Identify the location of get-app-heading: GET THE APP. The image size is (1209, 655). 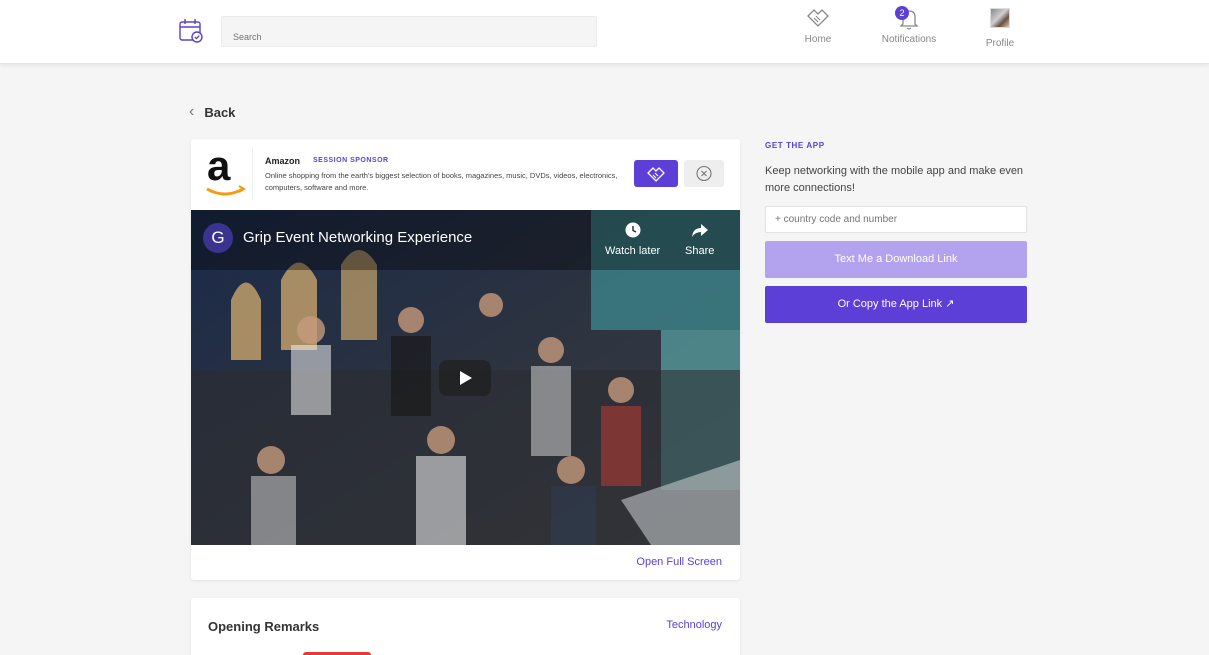
(795, 145).